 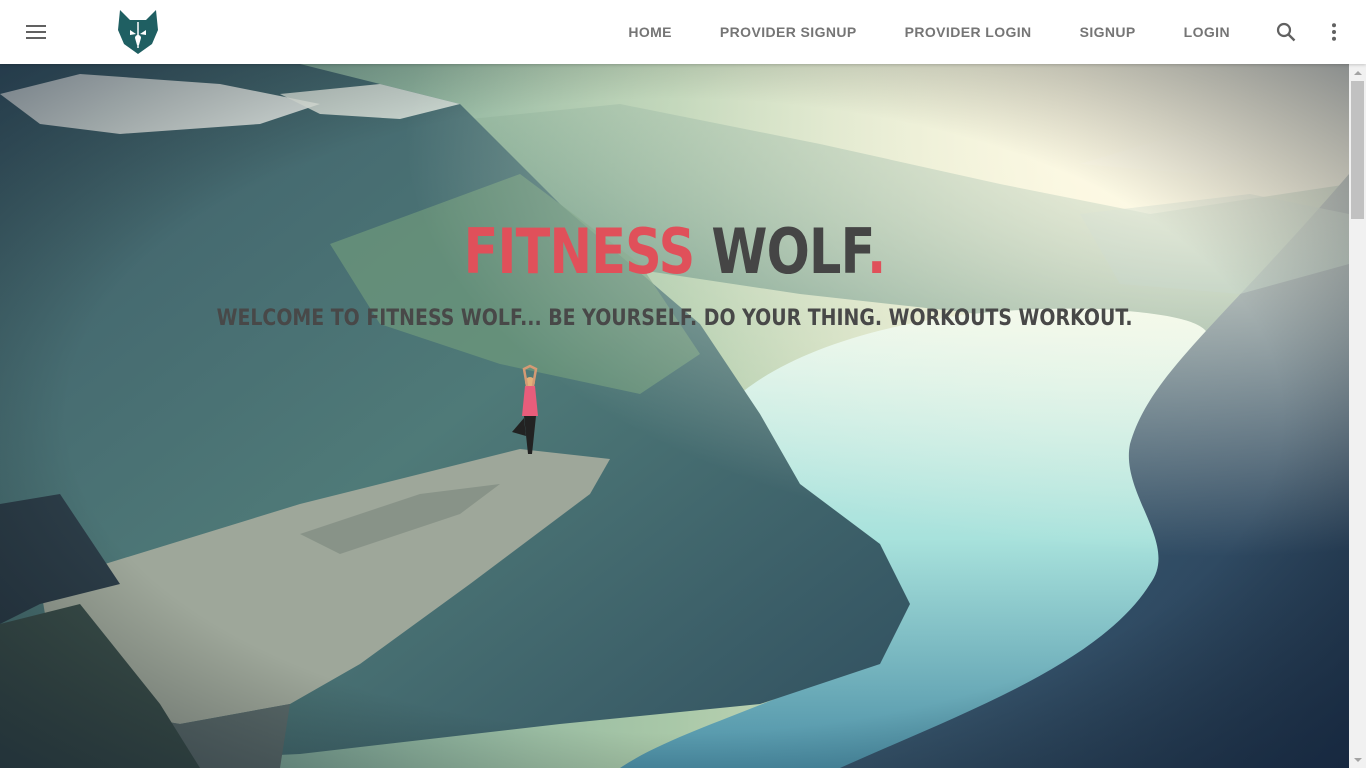 I want to click on hero-title-part2: WOLF, so click(x=789, y=251).